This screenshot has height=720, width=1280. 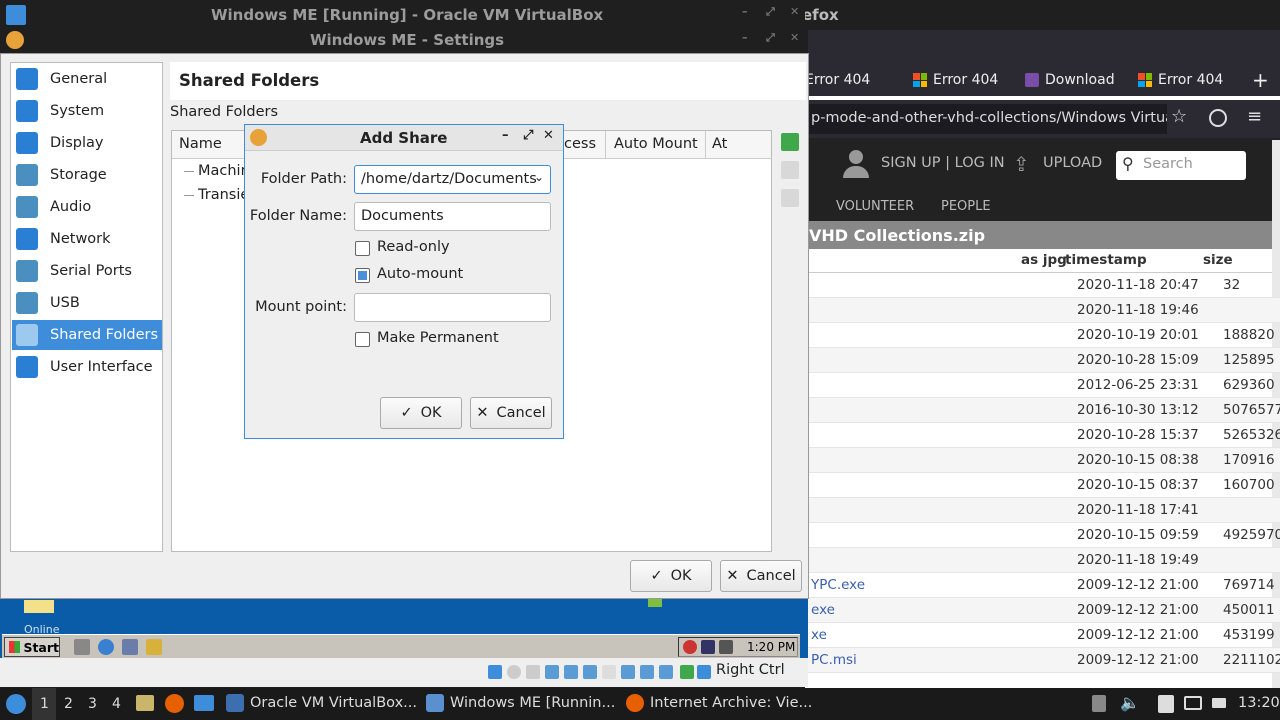 What do you see at coordinates (438, 338) in the screenshot?
I see `permanent-label: Make Permanent` at bounding box center [438, 338].